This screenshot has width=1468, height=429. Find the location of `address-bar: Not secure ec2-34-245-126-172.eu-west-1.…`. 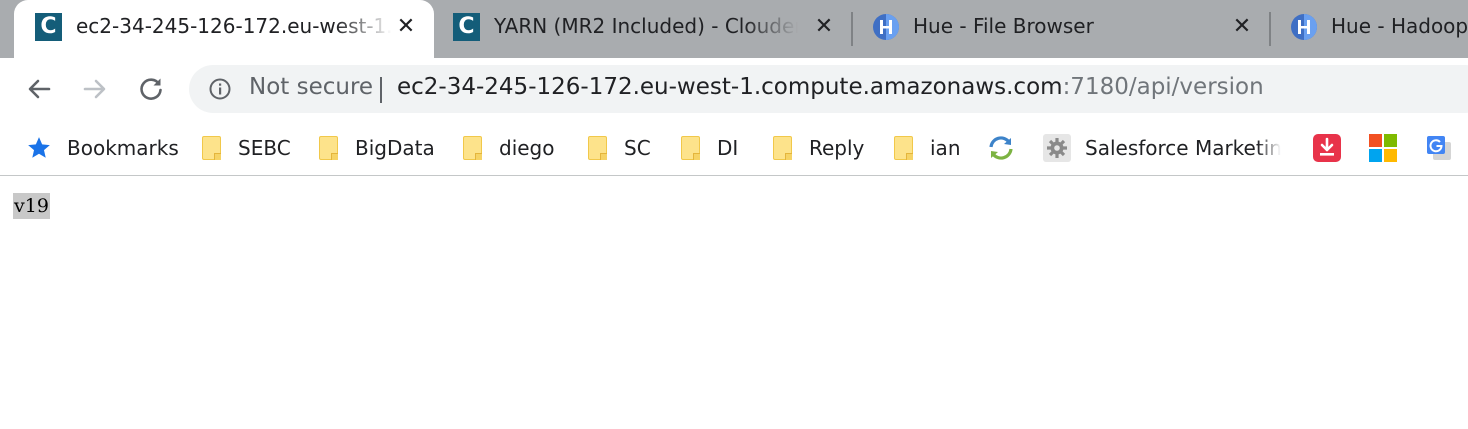

address-bar: Not secure ec2-34-245-126-172.eu-west-1.… is located at coordinates (828, 89).